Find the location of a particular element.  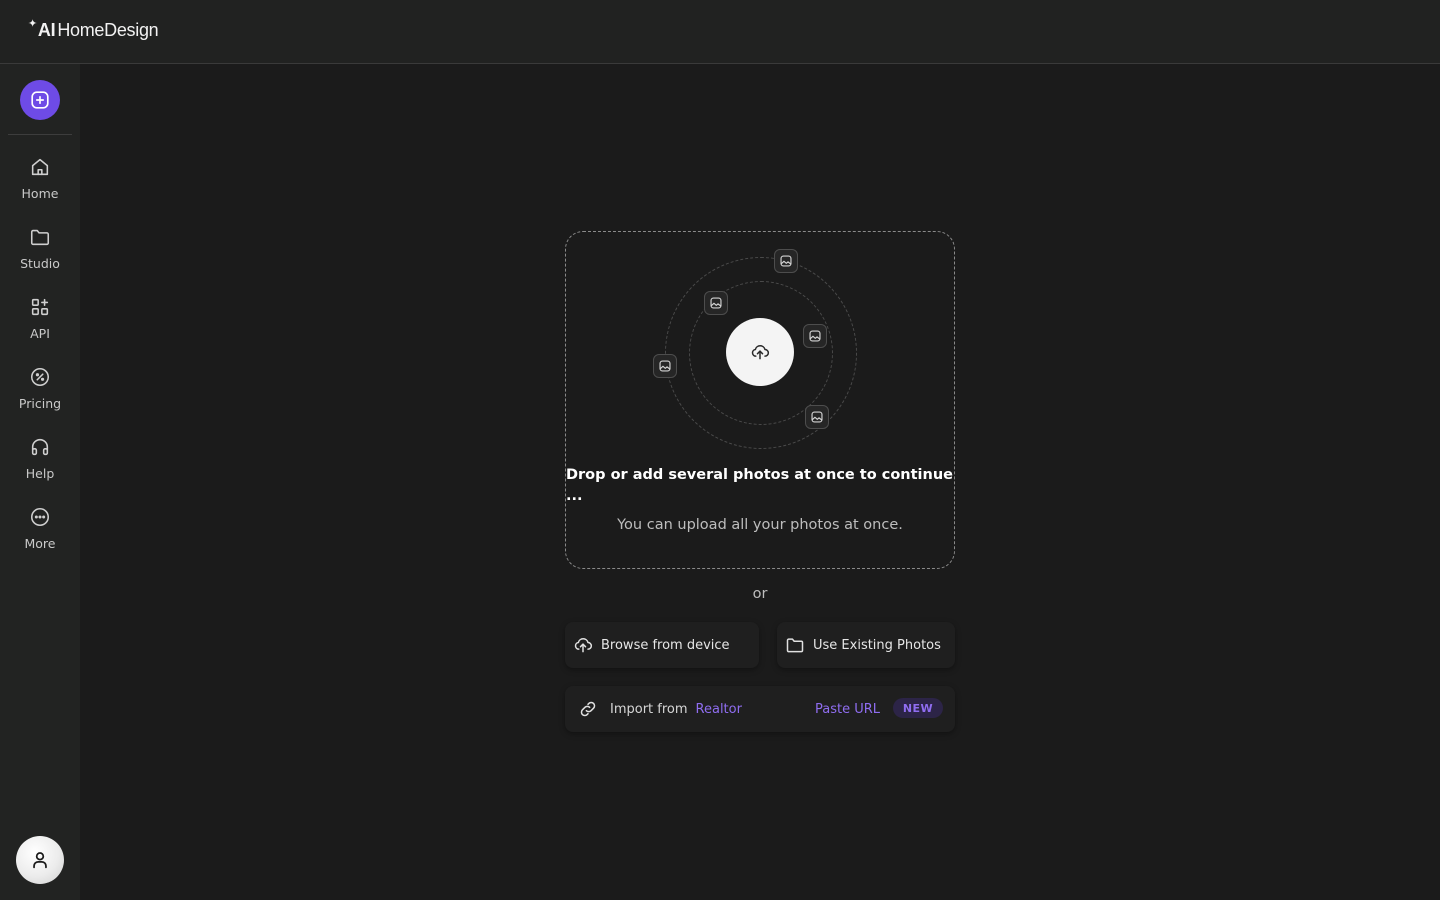

import-row: Import from Realtor Paste URL NEW is located at coordinates (760, 709).